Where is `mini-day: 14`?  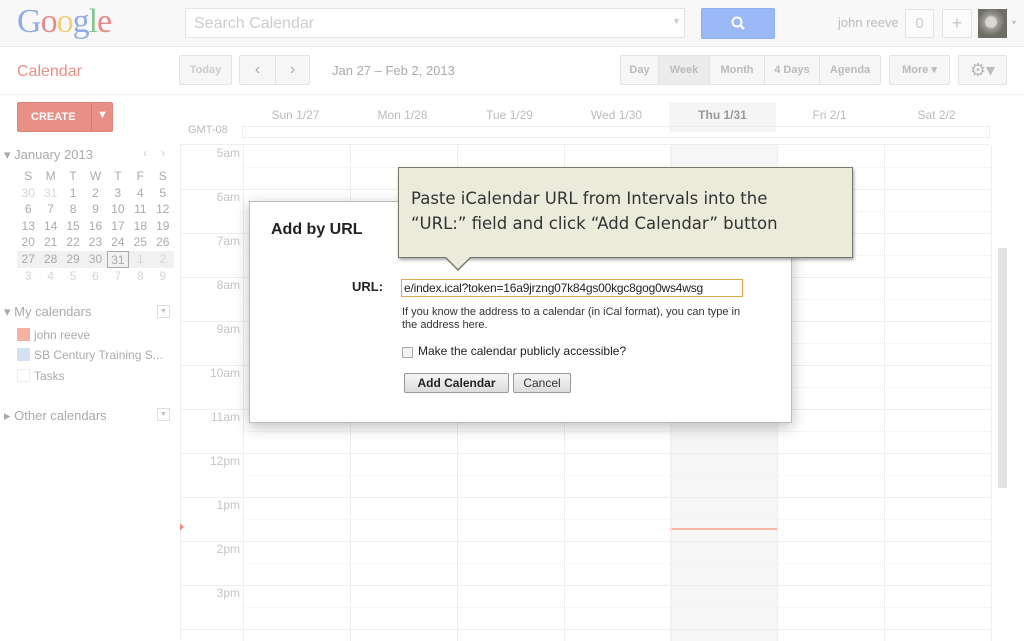 mini-day: 14 is located at coordinates (50, 226).